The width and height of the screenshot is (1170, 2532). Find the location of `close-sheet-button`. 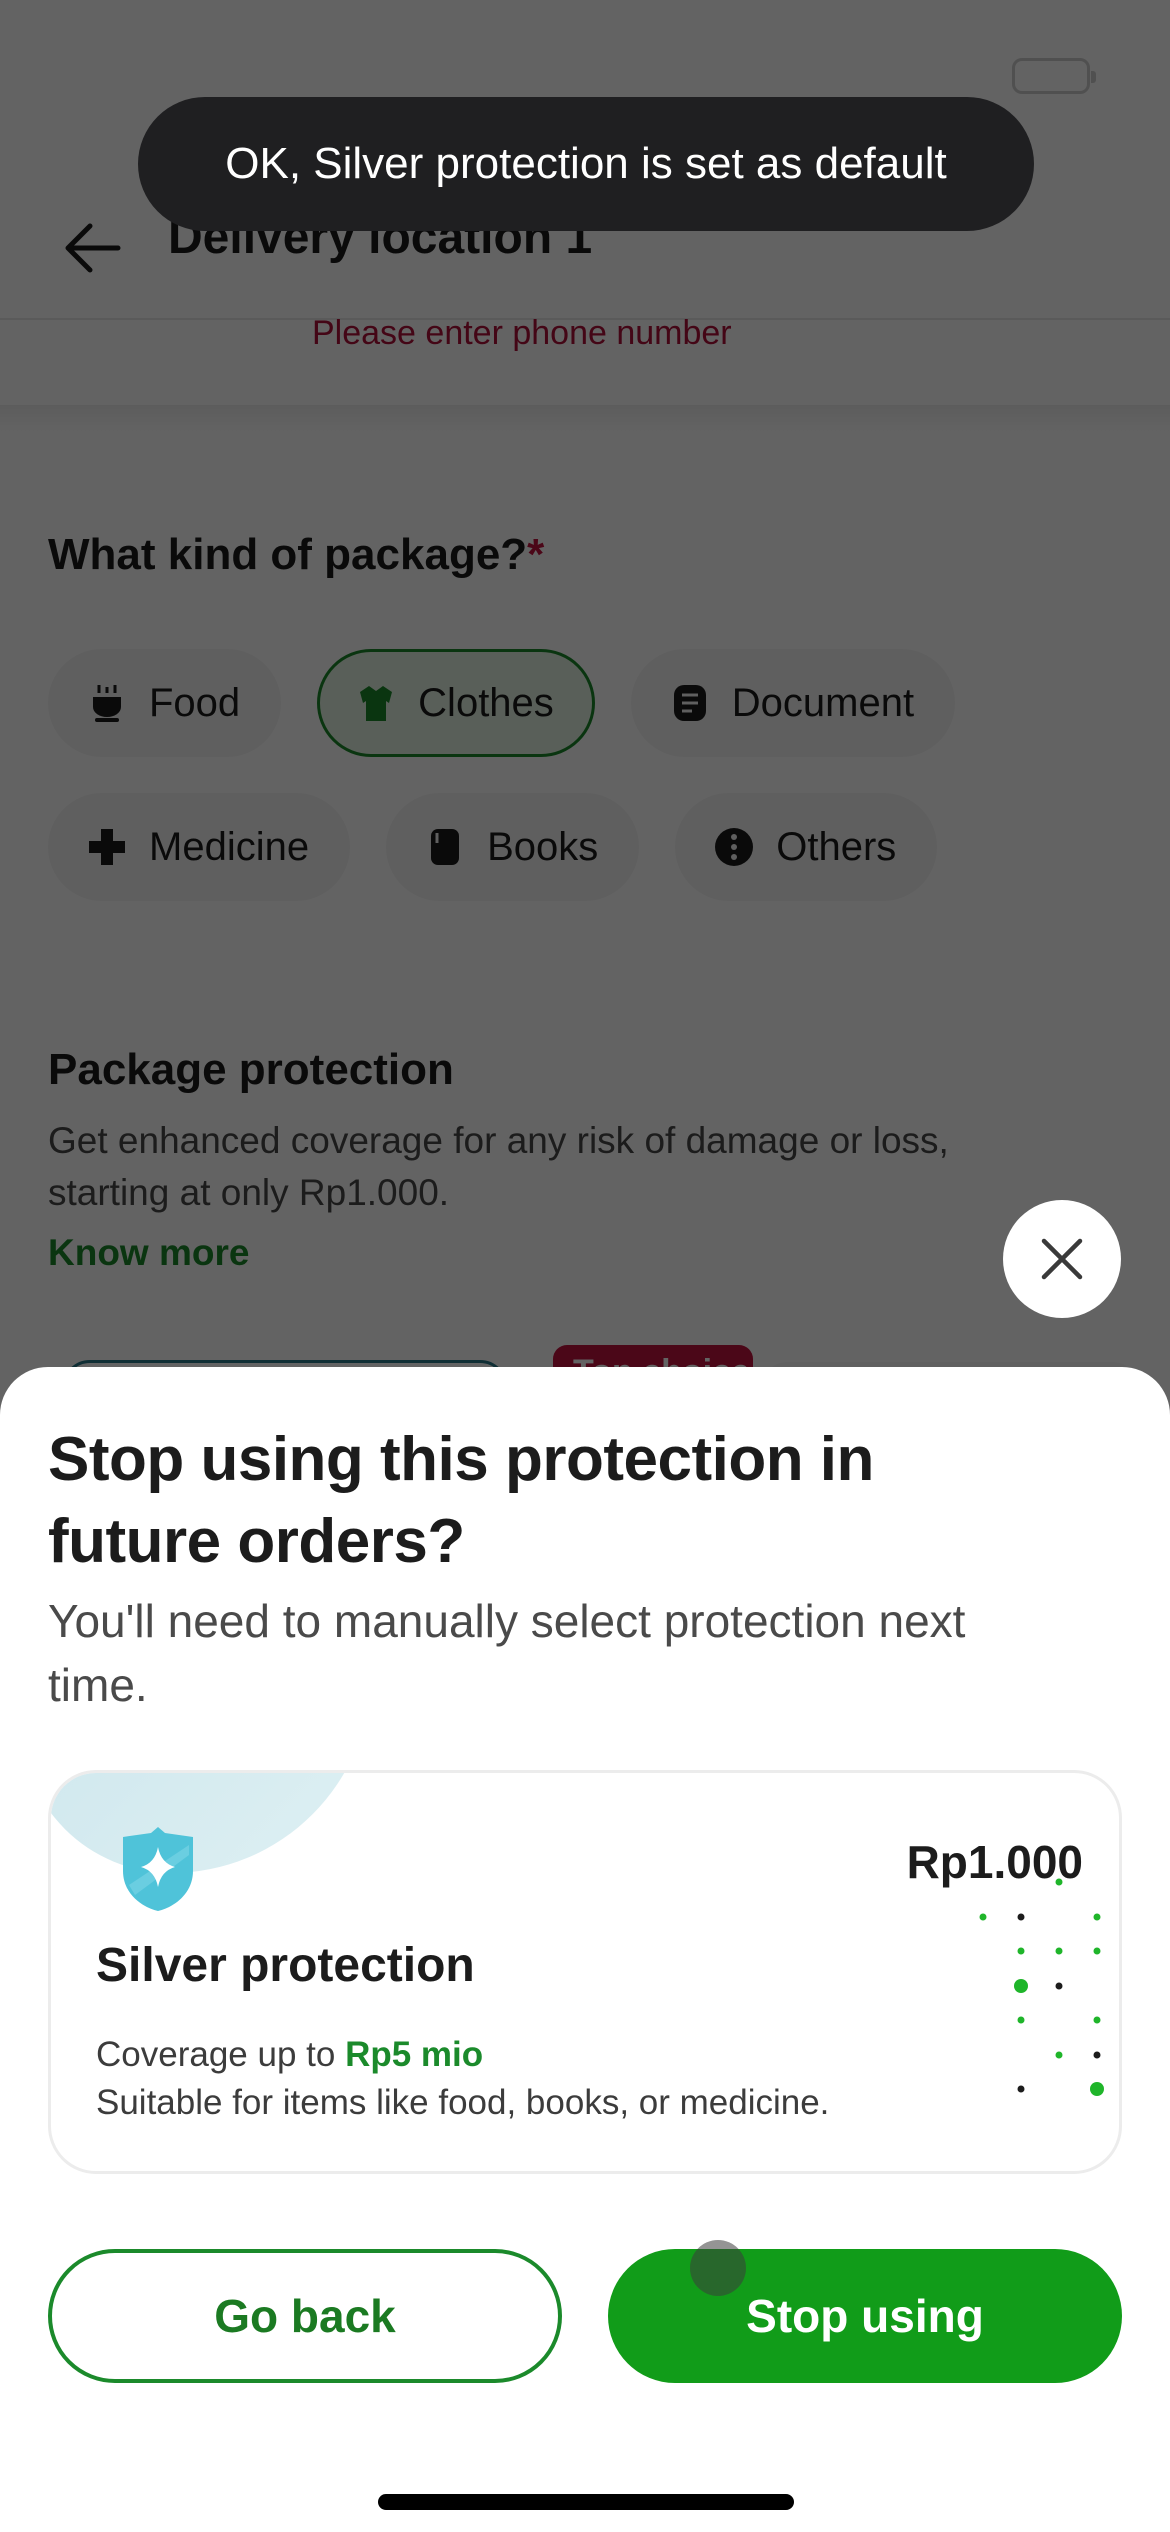

close-sheet-button is located at coordinates (1062, 1259).